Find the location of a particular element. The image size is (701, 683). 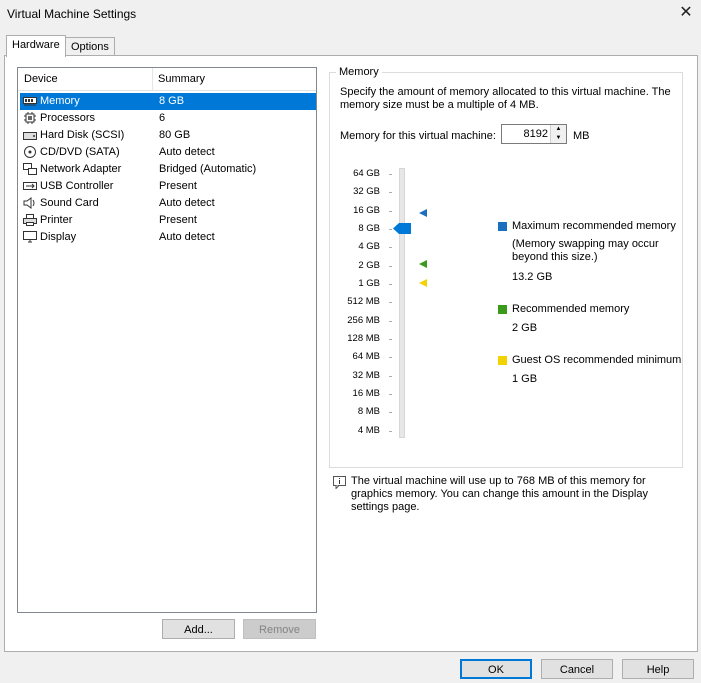

device-summary: 8 GB is located at coordinates (172, 101).